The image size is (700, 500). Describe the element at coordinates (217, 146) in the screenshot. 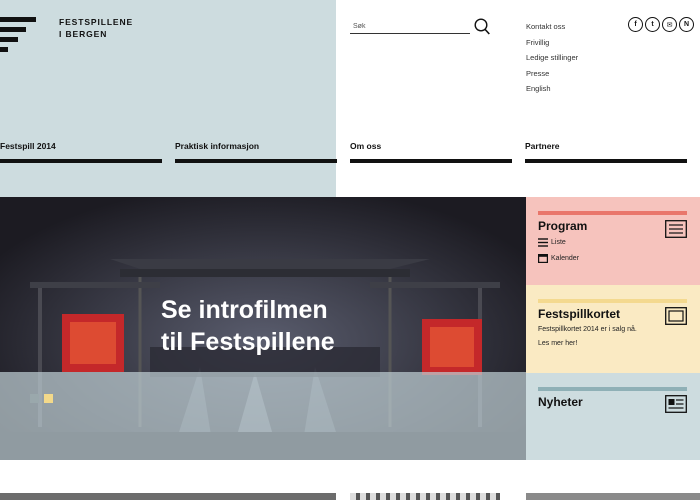

I see `nav-label: Praktisk informasjon` at that location.